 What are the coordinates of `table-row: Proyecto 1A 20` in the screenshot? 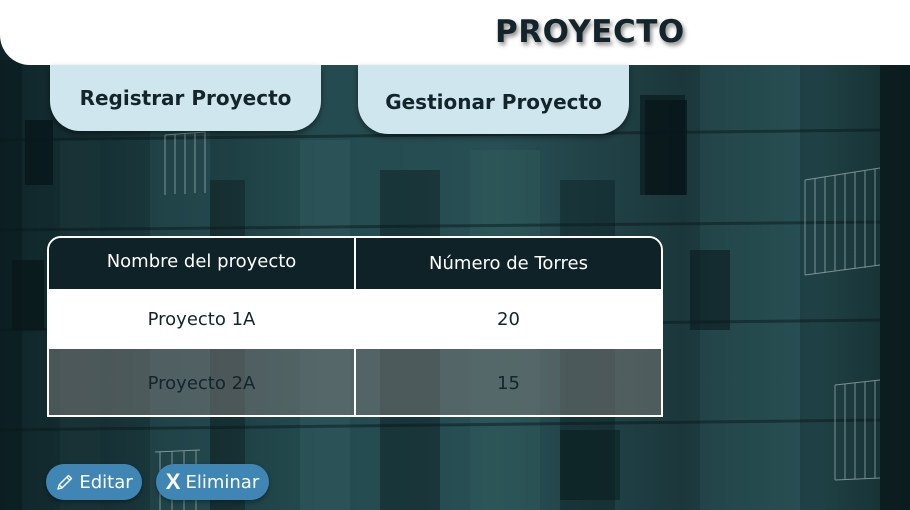 It's located at (355, 319).